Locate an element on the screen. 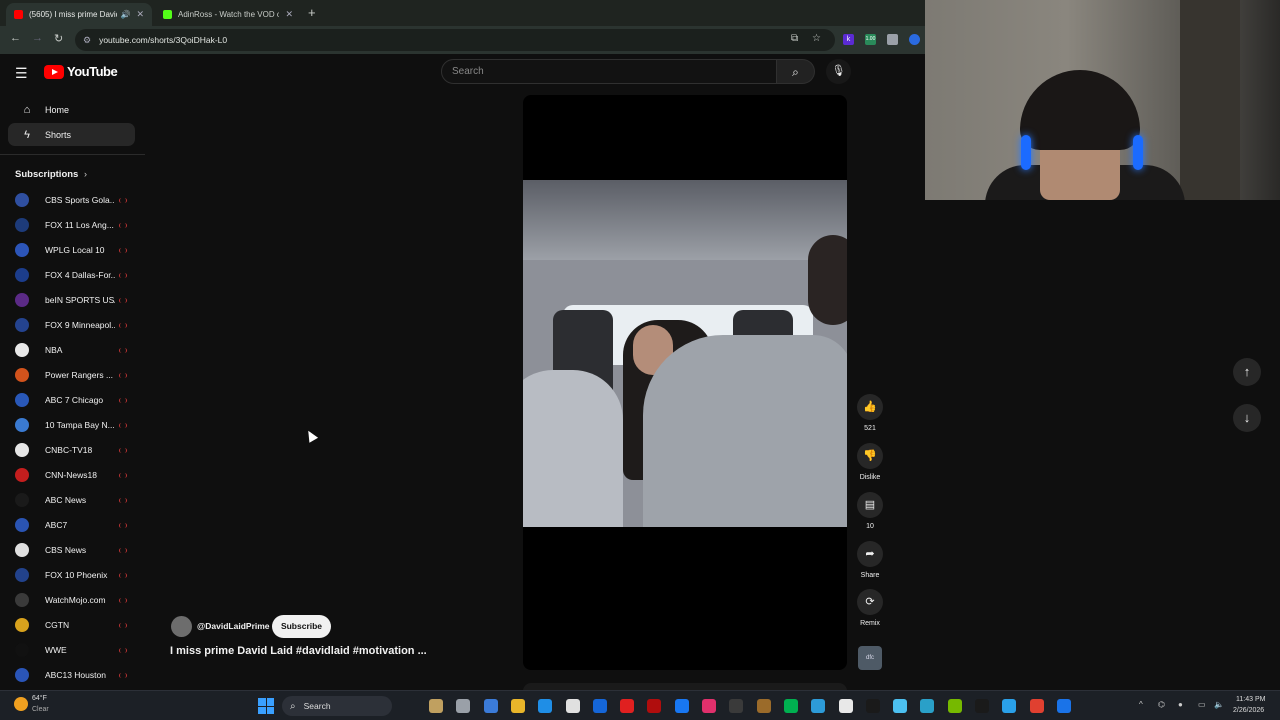 This screenshot has height=720, width=1280. taskbar-search: ⌕ Search is located at coordinates (337, 706).